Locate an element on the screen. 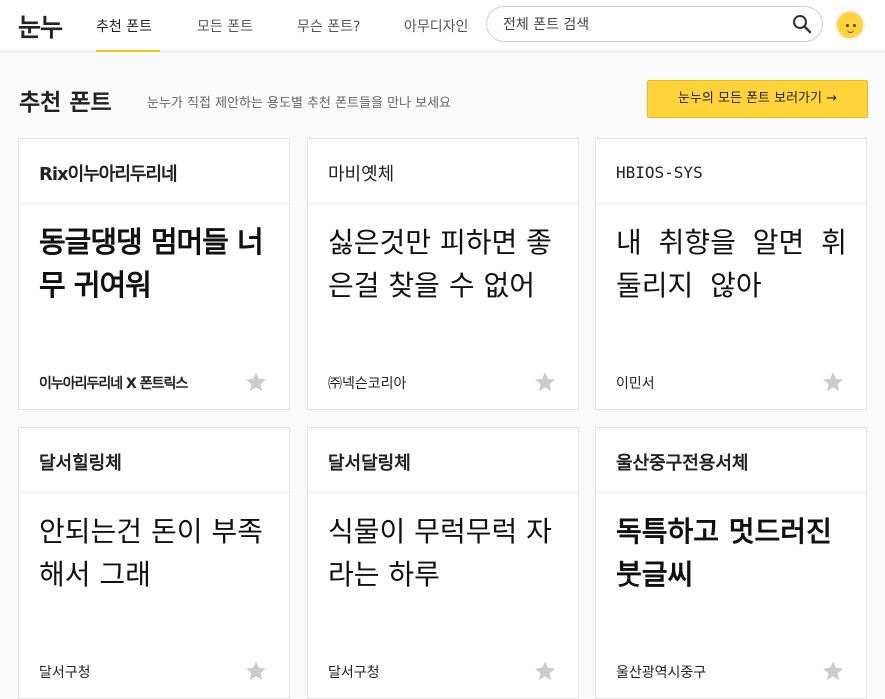  user-avatar is located at coordinates (850, 25).